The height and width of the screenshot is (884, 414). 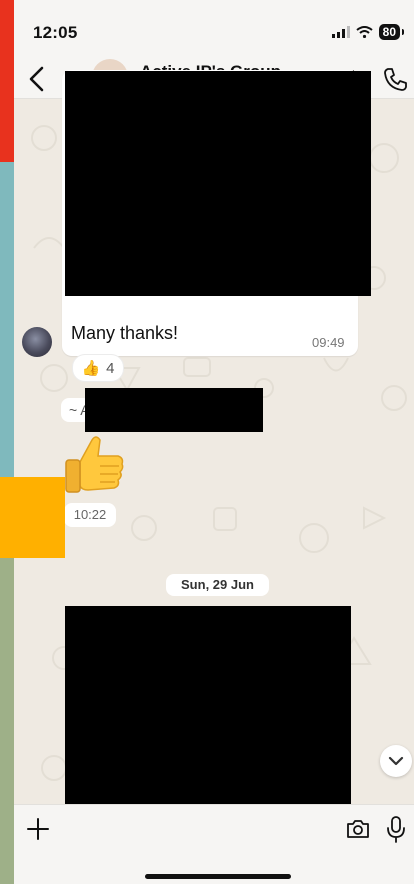 What do you see at coordinates (32, 517) in the screenshot?
I see `orange-overlay-block` at bounding box center [32, 517].